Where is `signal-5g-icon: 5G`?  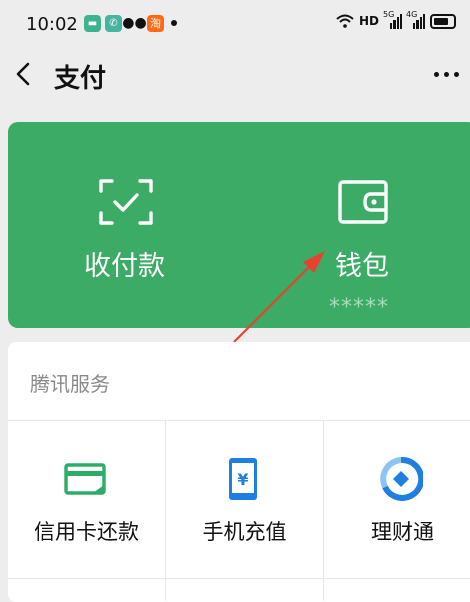 signal-5g-icon: 5G is located at coordinates (392, 19).